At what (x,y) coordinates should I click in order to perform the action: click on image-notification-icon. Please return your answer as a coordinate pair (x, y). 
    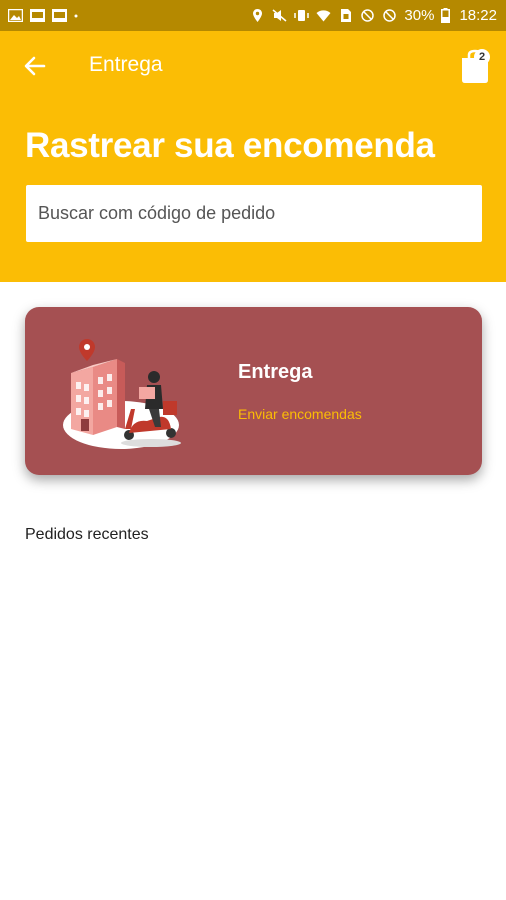
    Looking at the image, I should click on (15, 15).